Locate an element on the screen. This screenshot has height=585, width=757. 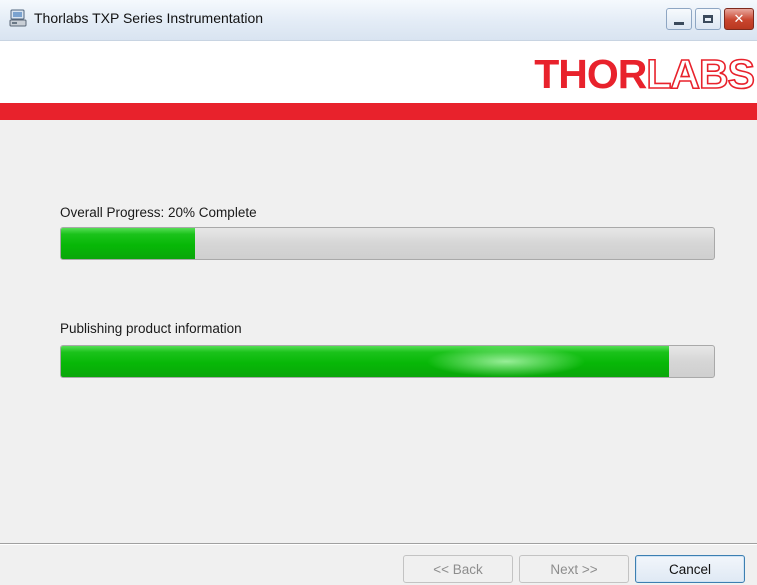
footer-separator is located at coordinates (378, 544).